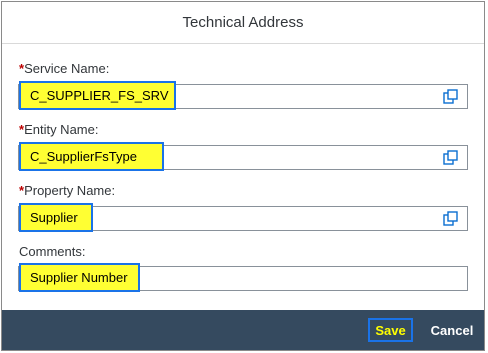 The height and width of the screenshot is (353, 488). I want to click on service-name-input: C_SUPPLIER_FS_SRV, so click(243, 95).